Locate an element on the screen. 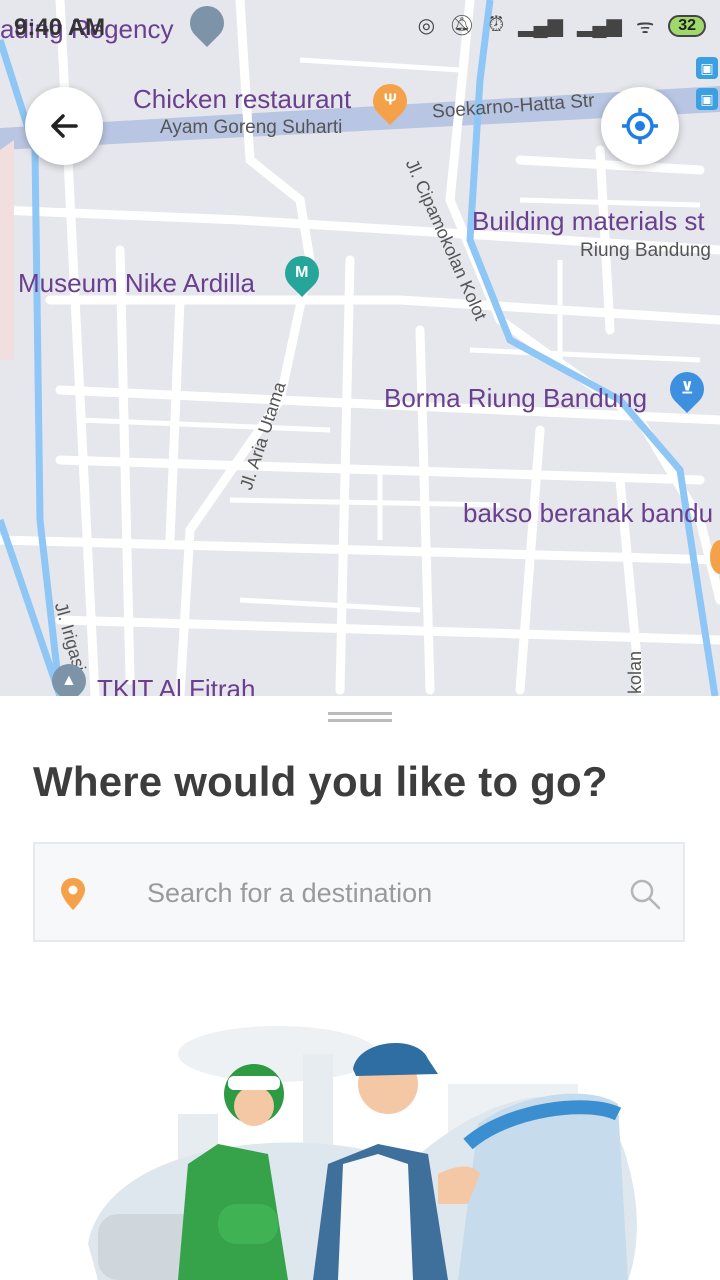 This screenshot has height=1280, width=720. my-location-button is located at coordinates (640, 126).